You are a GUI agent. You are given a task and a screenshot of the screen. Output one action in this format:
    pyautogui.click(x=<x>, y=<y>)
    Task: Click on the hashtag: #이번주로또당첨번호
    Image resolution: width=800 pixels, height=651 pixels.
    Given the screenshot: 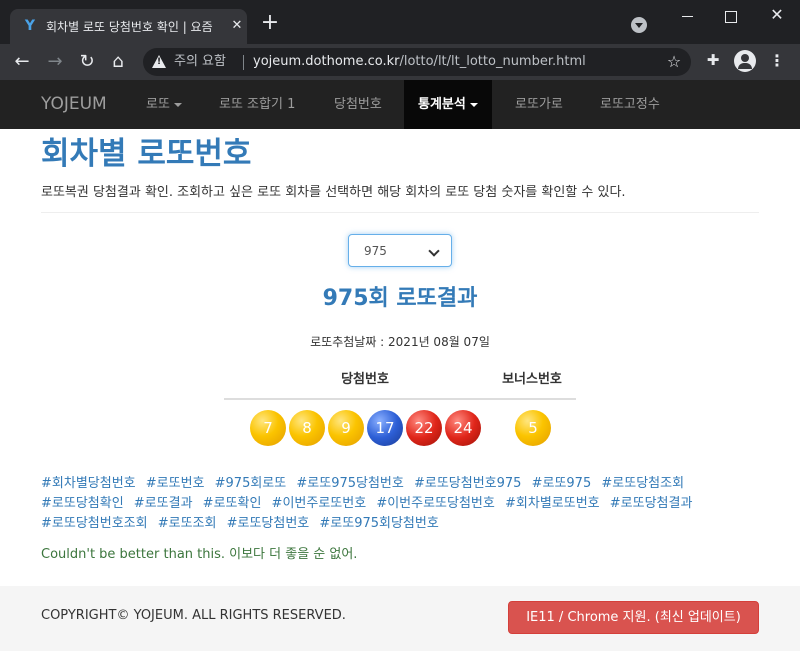 What is the action you would take?
    pyautogui.click(x=435, y=504)
    